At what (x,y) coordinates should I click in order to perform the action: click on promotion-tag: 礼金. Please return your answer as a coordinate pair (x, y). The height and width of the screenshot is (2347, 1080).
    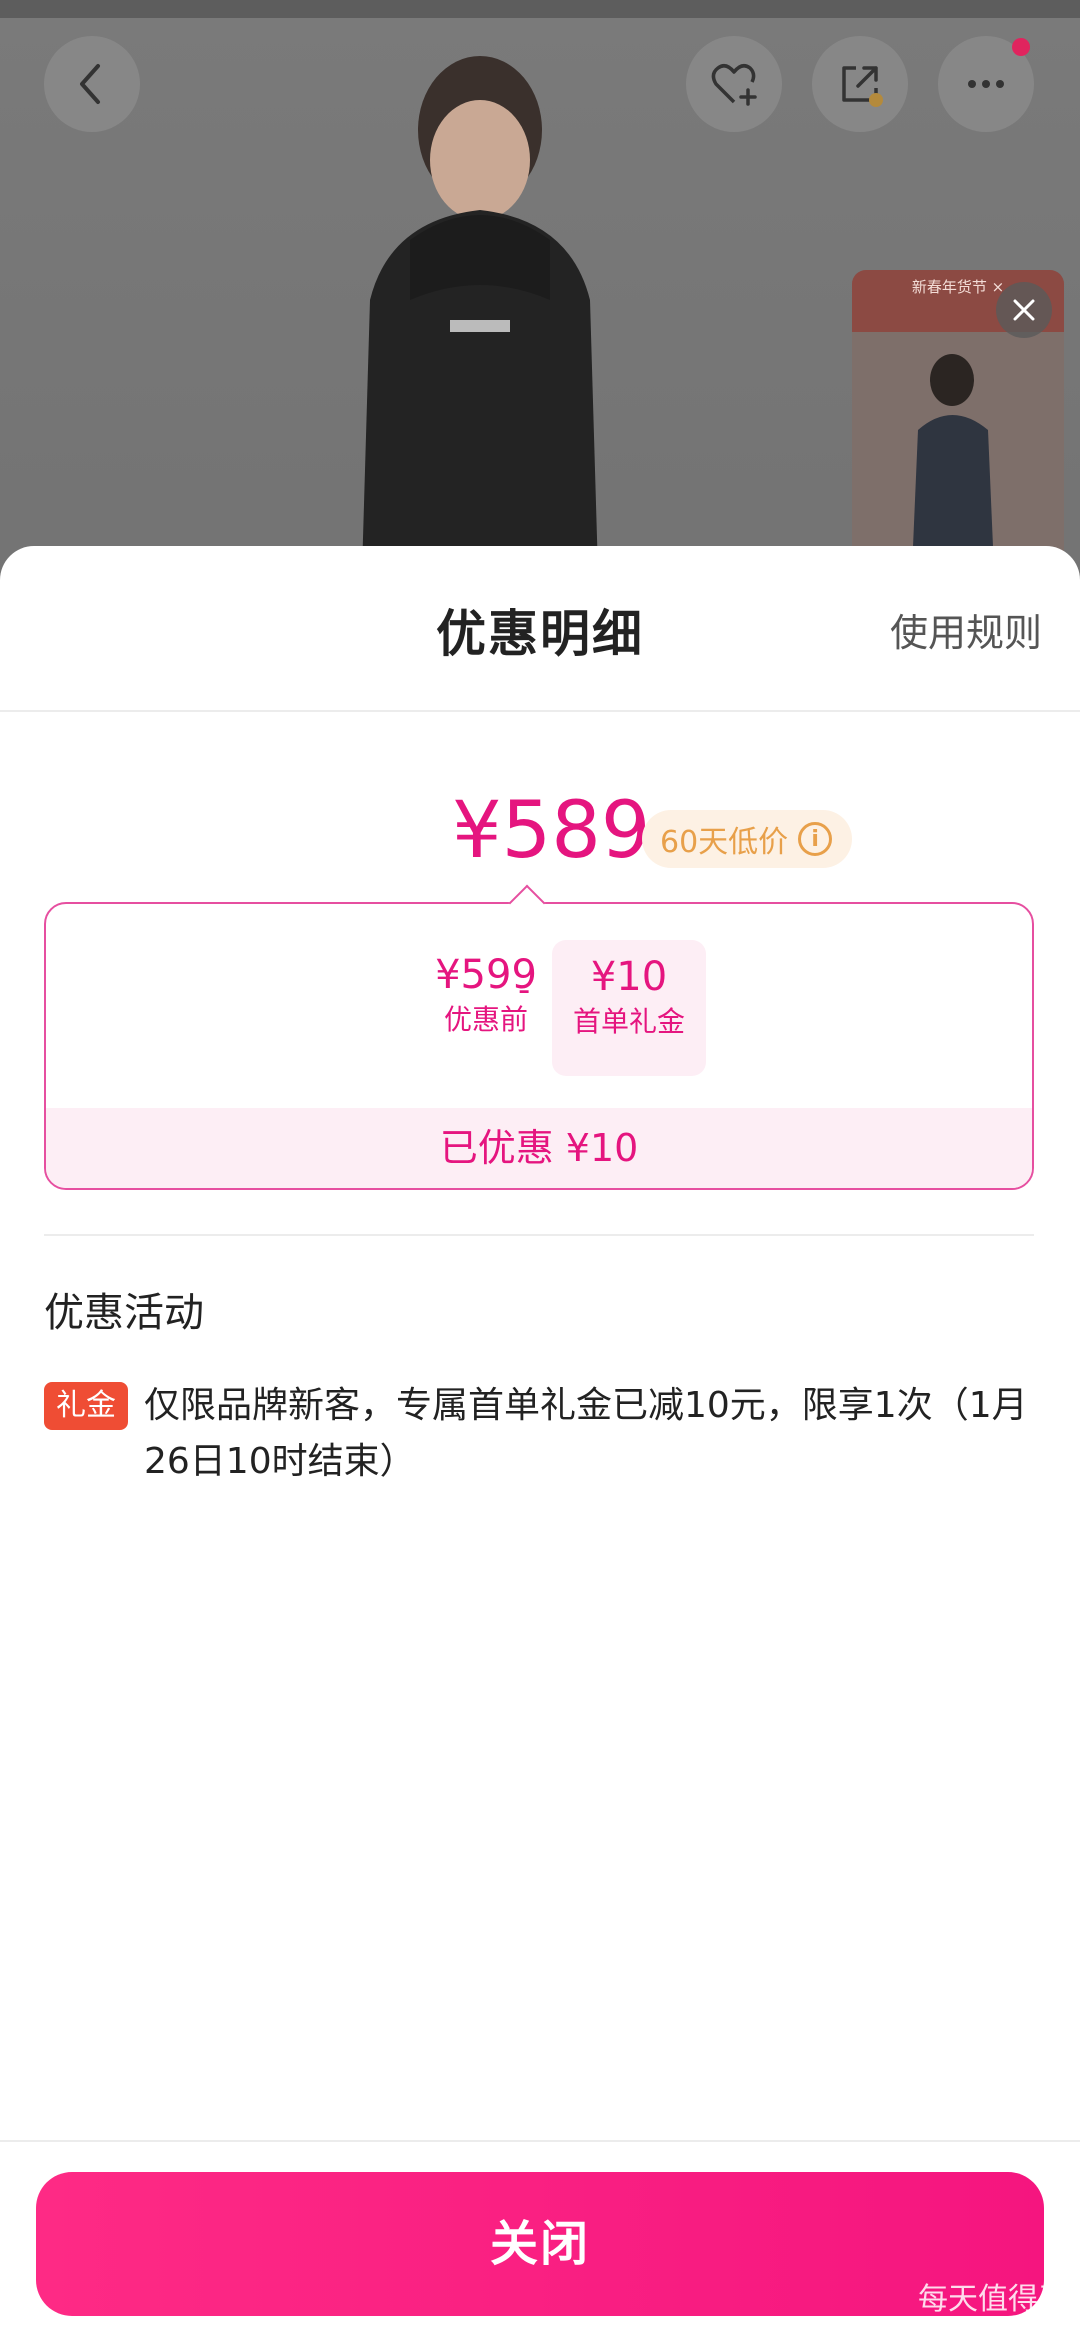
    Looking at the image, I should click on (86, 1406).